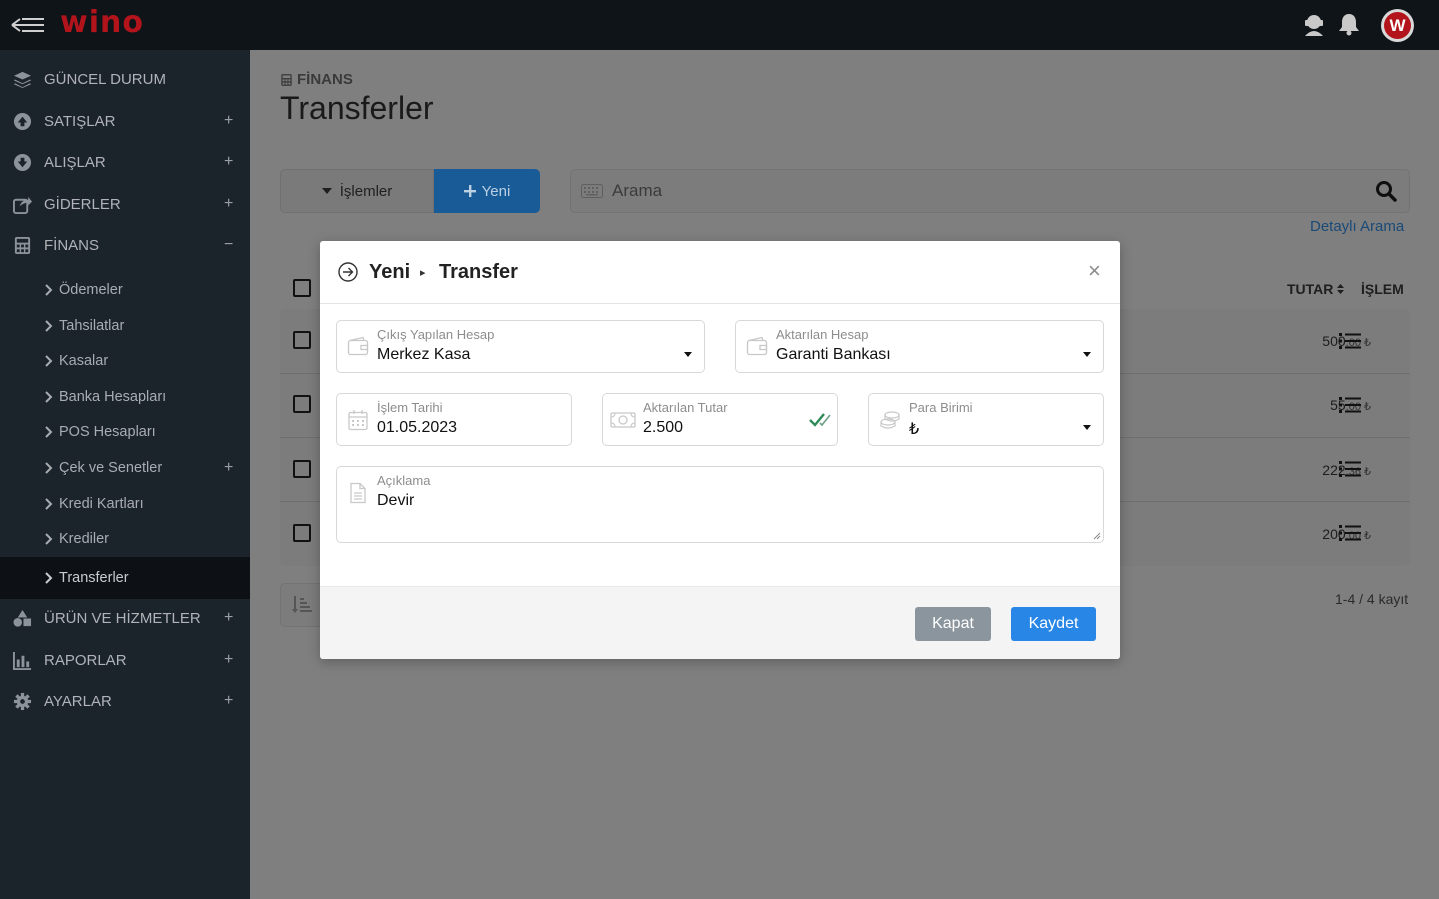 The height and width of the screenshot is (899, 1439). I want to click on avatar: W, so click(1397, 25).